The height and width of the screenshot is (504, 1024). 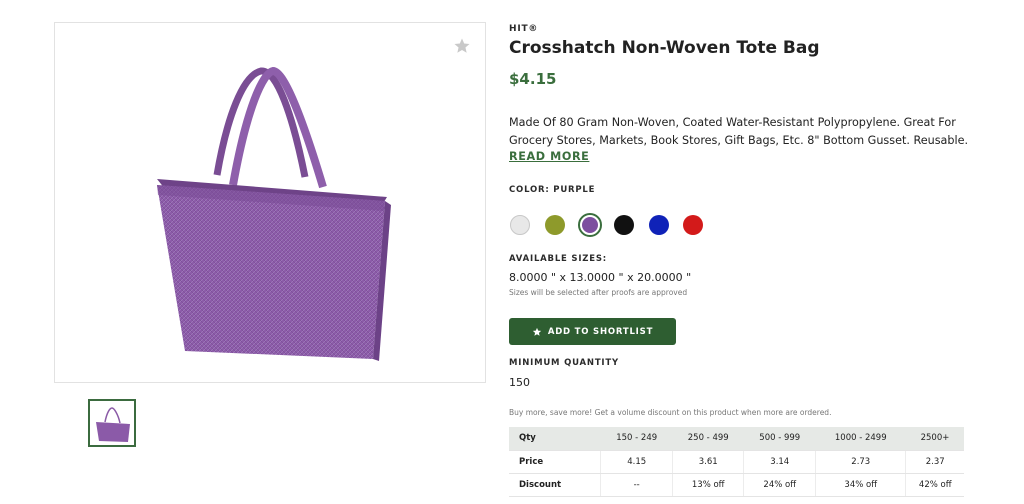 What do you see at coordinates (600, 277) in the screenshot?
I see `sizes-value: 8.0000 " x 13.0000 " x 20.0000 "` at bounding box center [600, 277].